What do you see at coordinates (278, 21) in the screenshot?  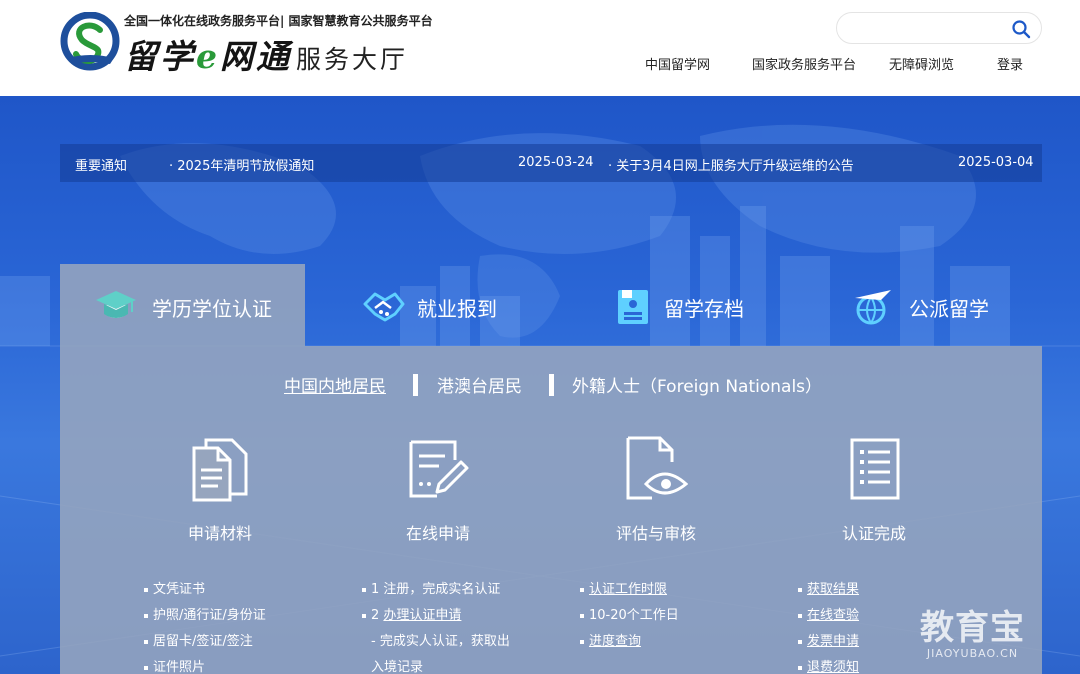 I see `header-tagline: 全国一体化在线政务服务平台| 国家智慧教育公共服务平台` at bounding box center [278, 21].